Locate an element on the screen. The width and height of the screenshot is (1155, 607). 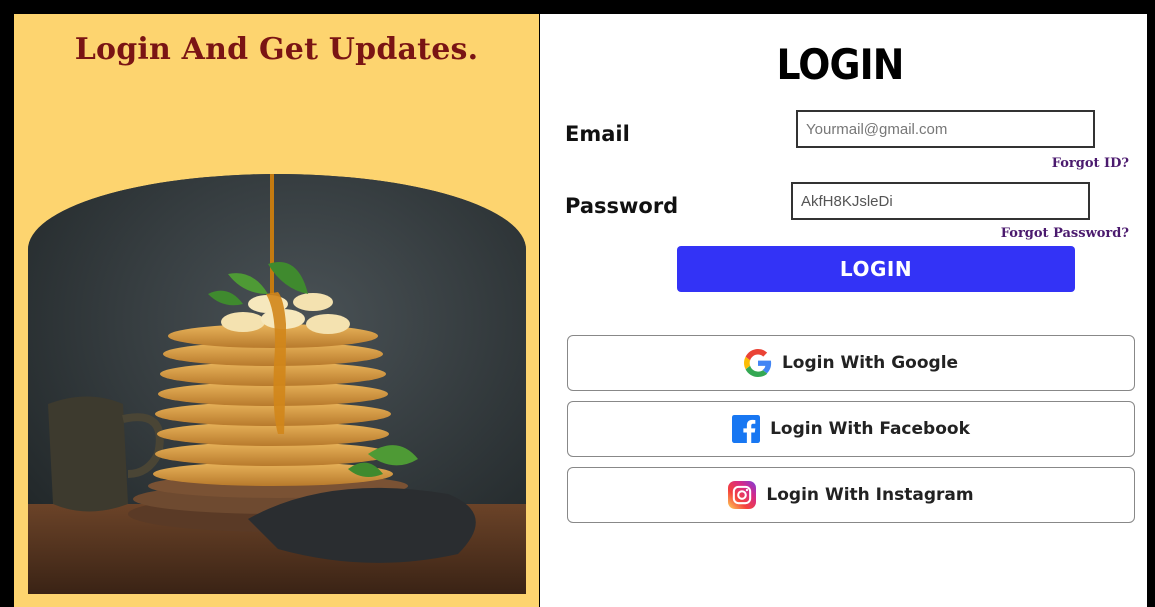
password-label: Password is located at coordinates (622, 206).